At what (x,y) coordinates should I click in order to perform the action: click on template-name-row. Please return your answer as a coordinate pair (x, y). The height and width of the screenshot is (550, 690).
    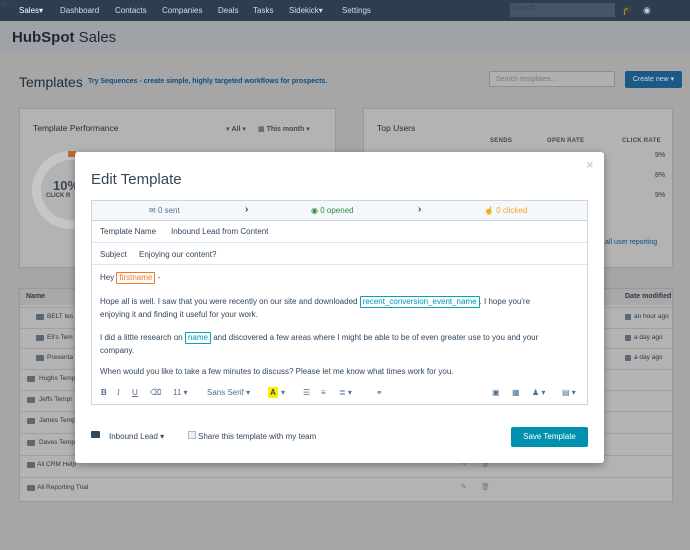
    Looking at the image, I should click on (339, 232).